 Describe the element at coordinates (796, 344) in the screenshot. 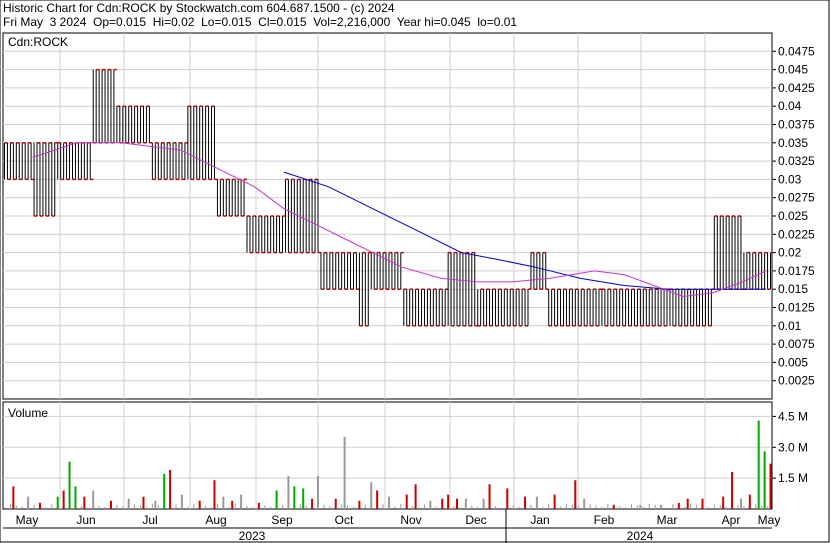

I see `price-axis-label: 0.0075` at that location.